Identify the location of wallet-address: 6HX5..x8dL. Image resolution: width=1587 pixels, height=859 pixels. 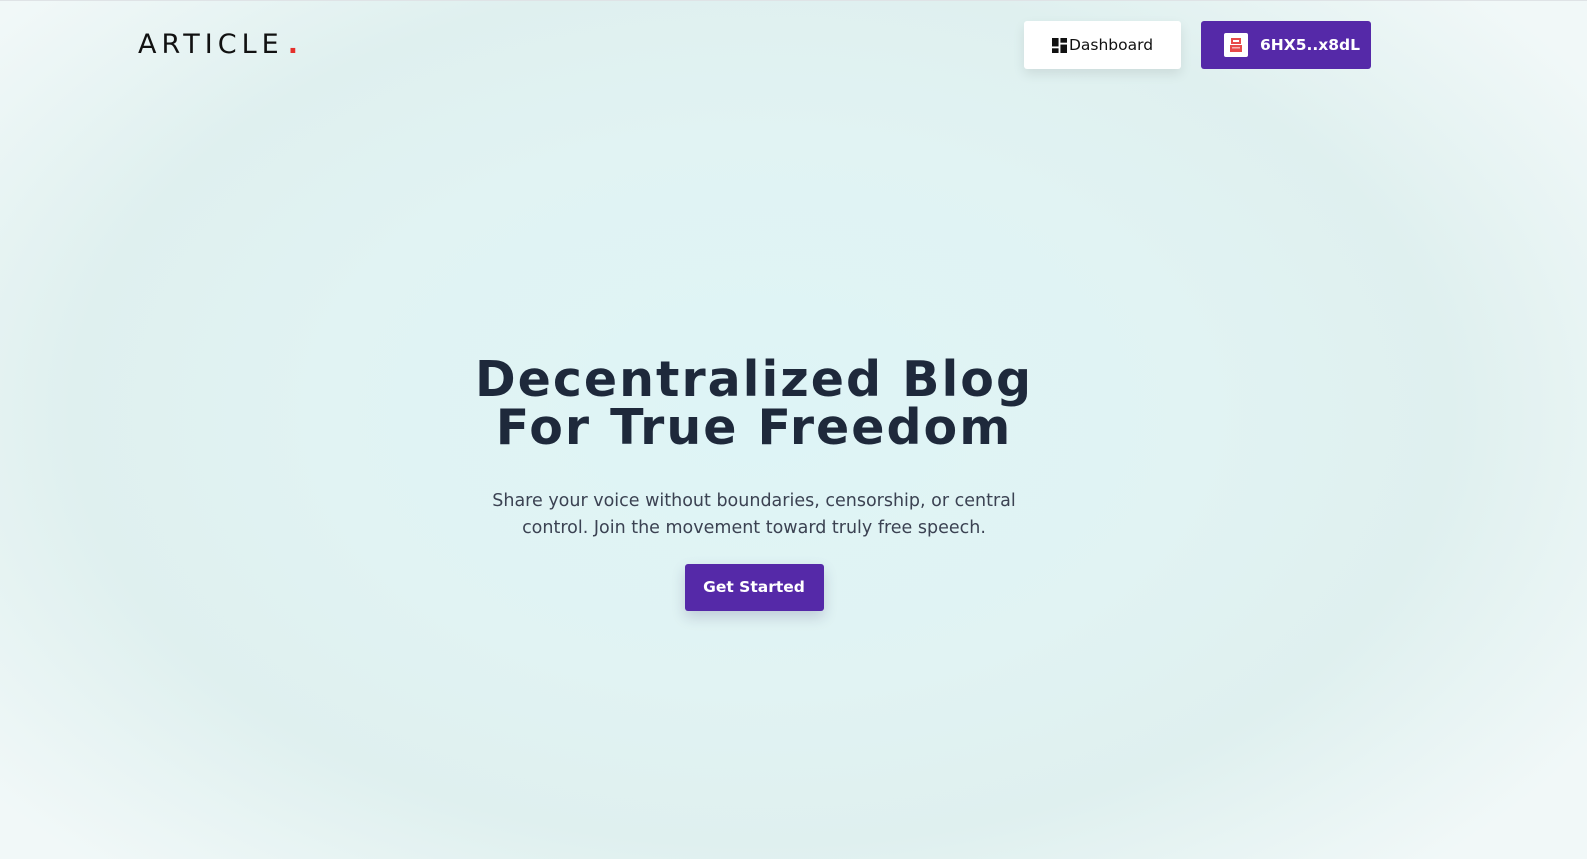
(1310, 45).